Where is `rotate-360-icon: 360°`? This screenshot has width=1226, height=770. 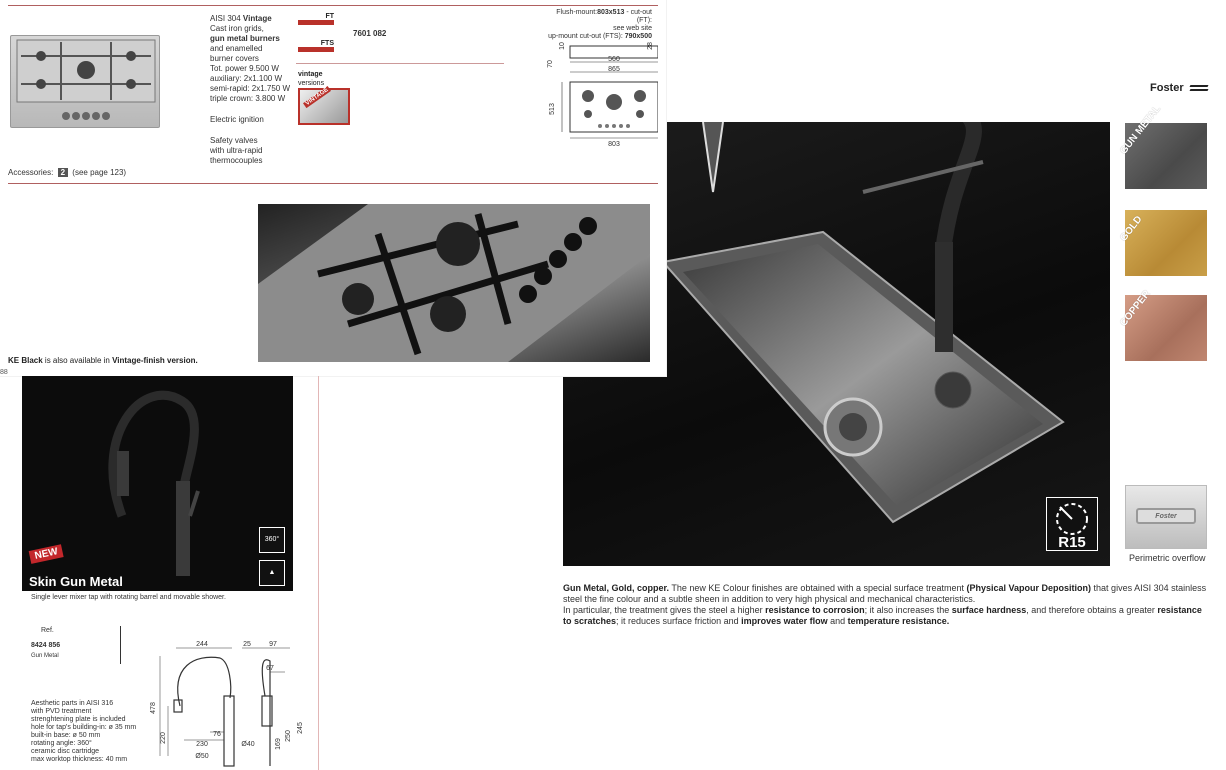 rotate-360-icon: 360° is located at coordinates (272, 540).